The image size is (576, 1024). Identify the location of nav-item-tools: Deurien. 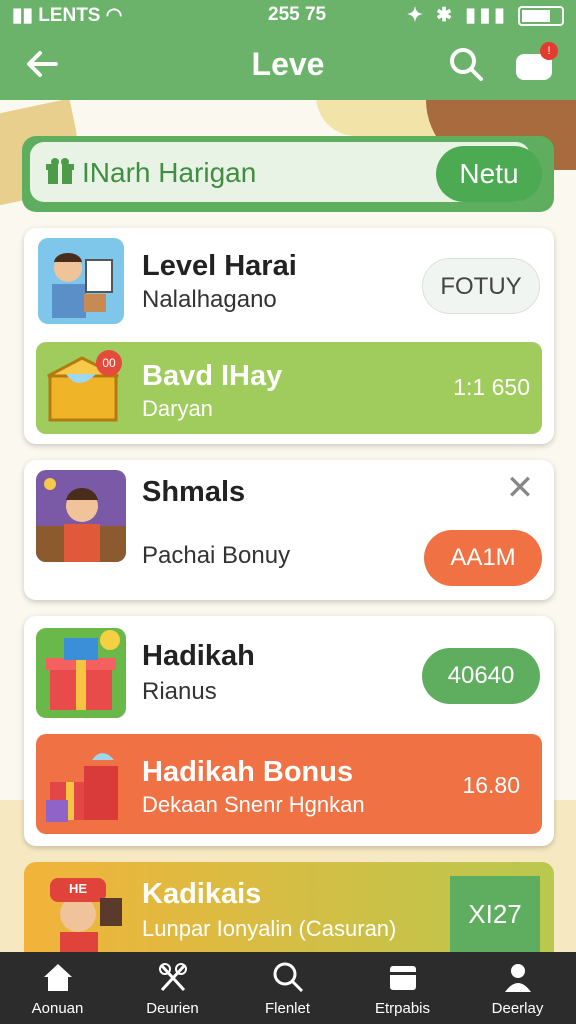
(172, 988).